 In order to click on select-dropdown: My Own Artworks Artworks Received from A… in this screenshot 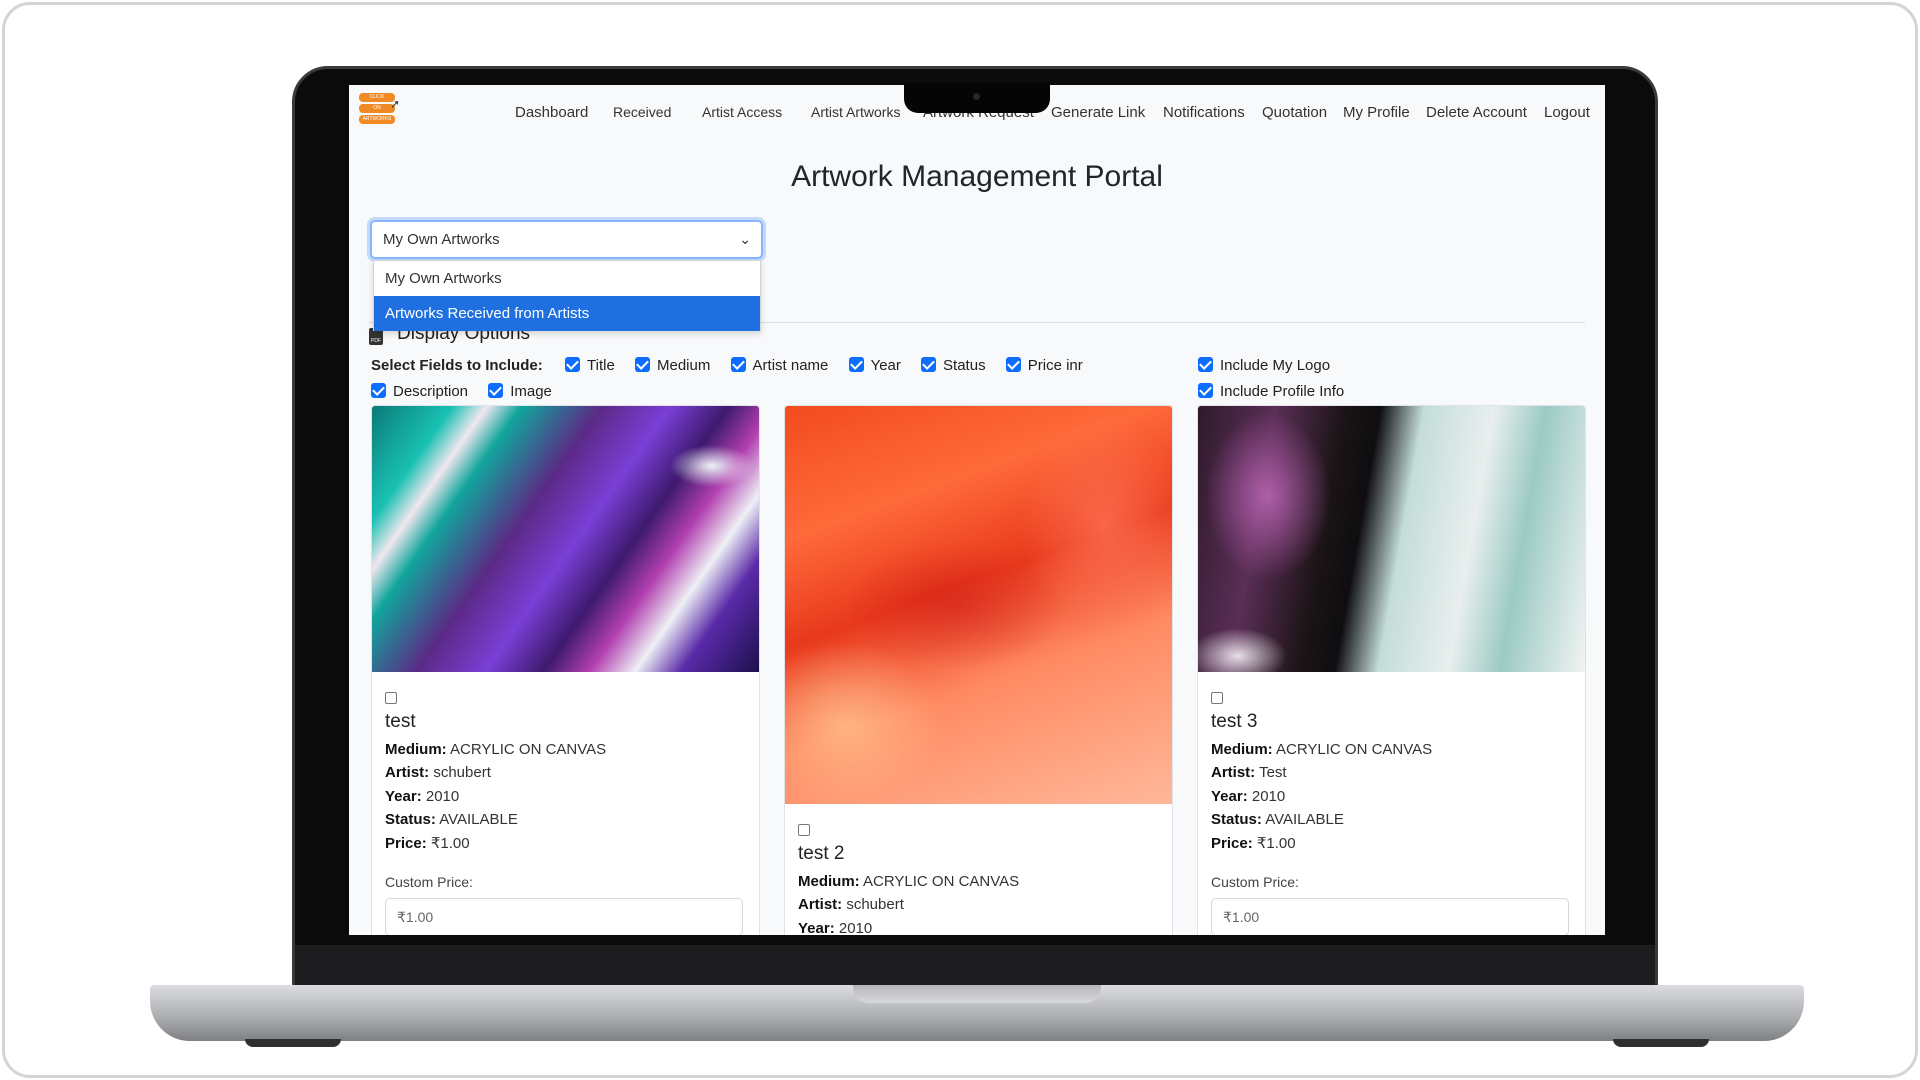, I will do `click(567, 295)`.